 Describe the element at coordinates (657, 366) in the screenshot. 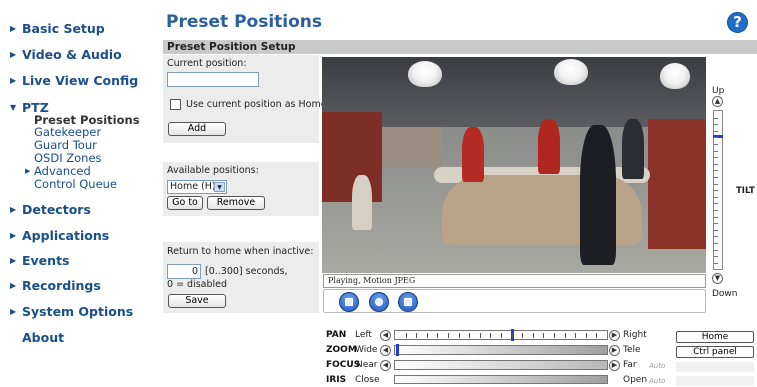

I see `focus-auto-label: Auto` at that location.